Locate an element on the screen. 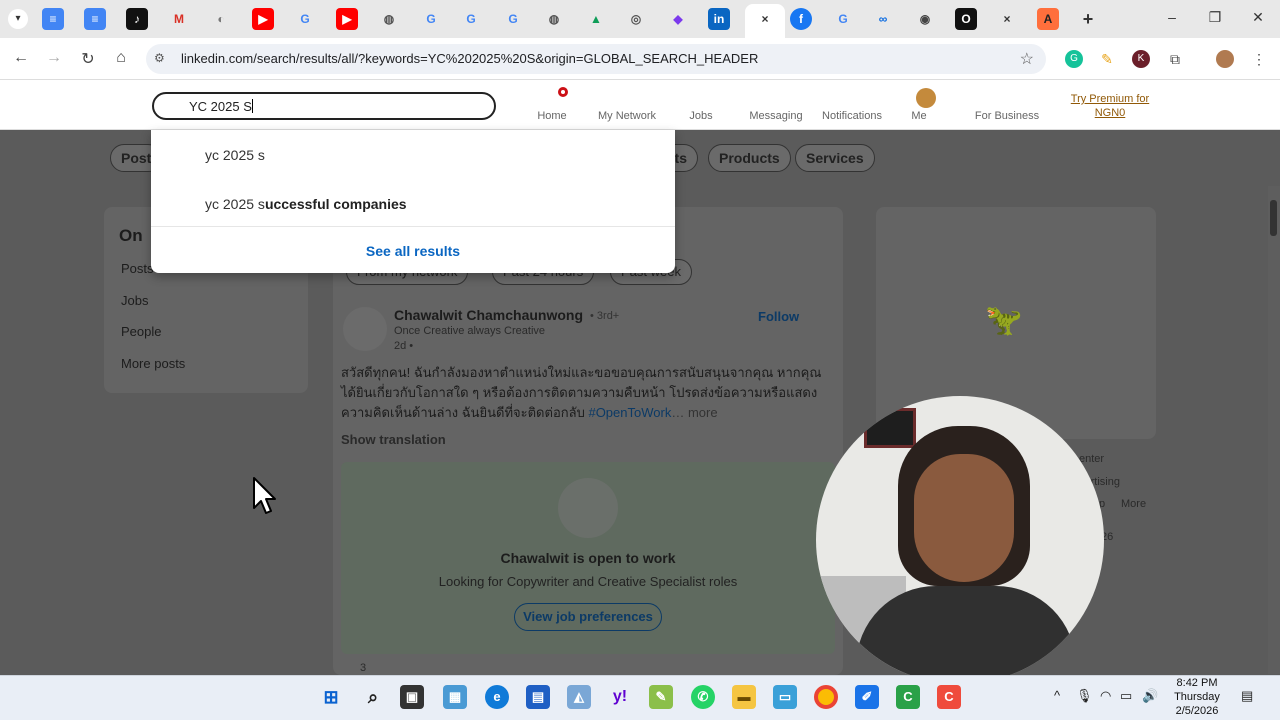 The width and height of the screenshot is (1280, 720). search-query: YC 2025 S is located at coordinates (221, 106).